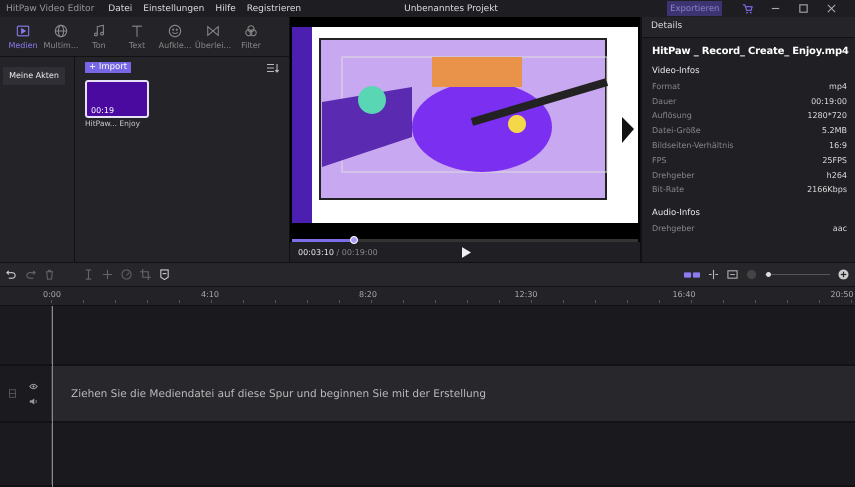  I want to click on ruler-label: 12:30, so click(526, 294).